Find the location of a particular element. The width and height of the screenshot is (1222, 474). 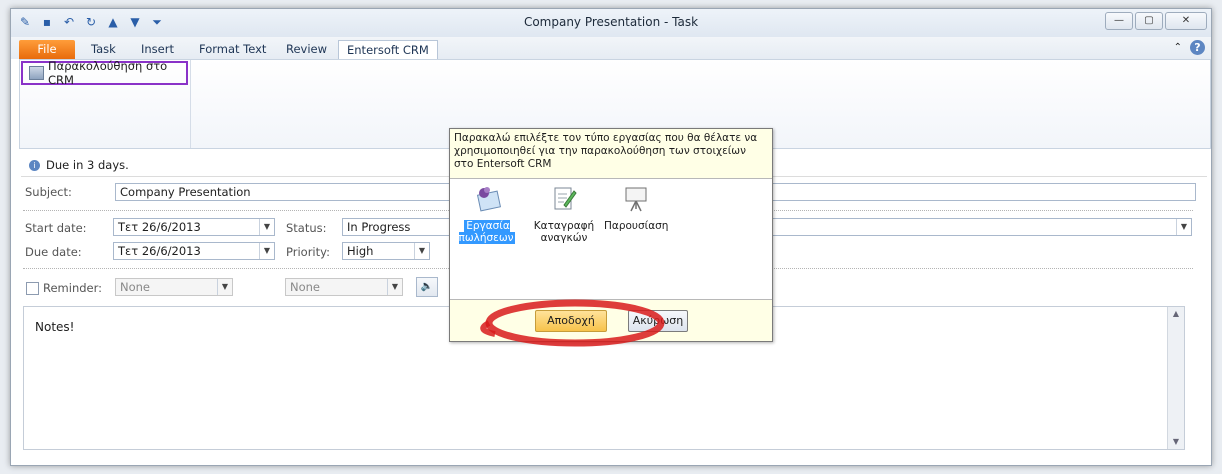

help-icon: ? is located at coordinates (1197, 47).